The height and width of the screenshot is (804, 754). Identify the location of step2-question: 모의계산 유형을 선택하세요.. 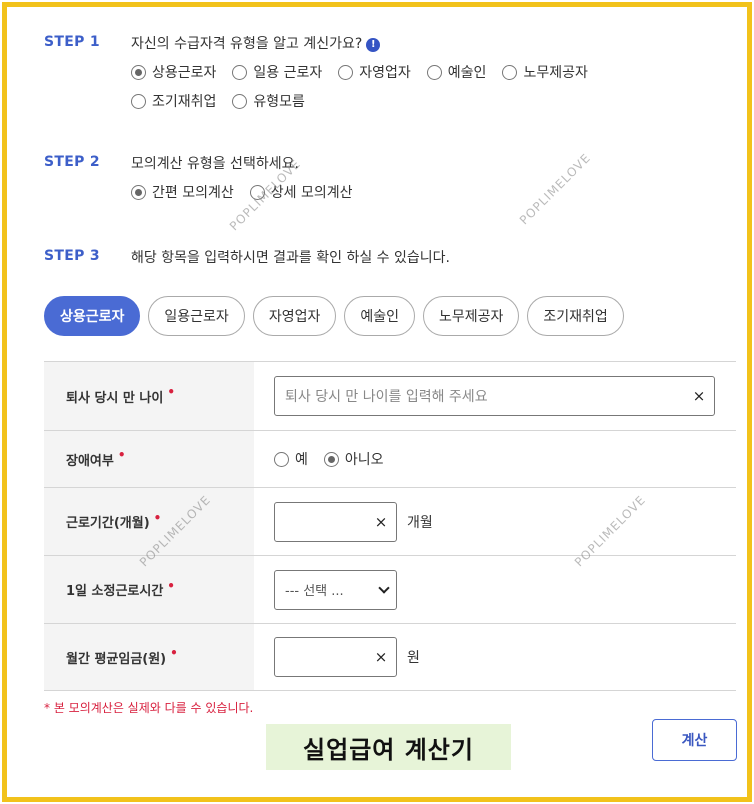
(215, 164).